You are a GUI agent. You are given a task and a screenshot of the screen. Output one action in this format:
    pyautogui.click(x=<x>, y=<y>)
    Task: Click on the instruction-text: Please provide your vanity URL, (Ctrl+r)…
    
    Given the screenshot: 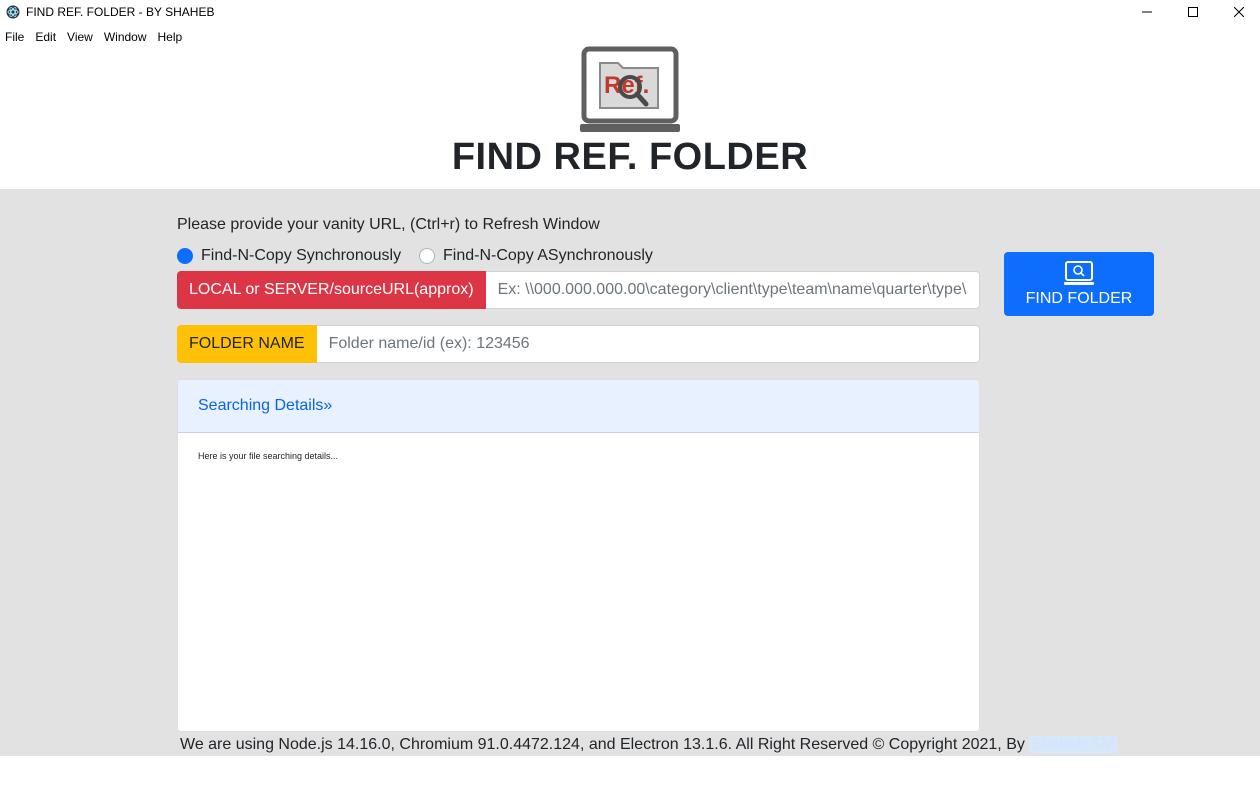 What is the action you would take?
    pyautogui.click(x=388, y=224)
    